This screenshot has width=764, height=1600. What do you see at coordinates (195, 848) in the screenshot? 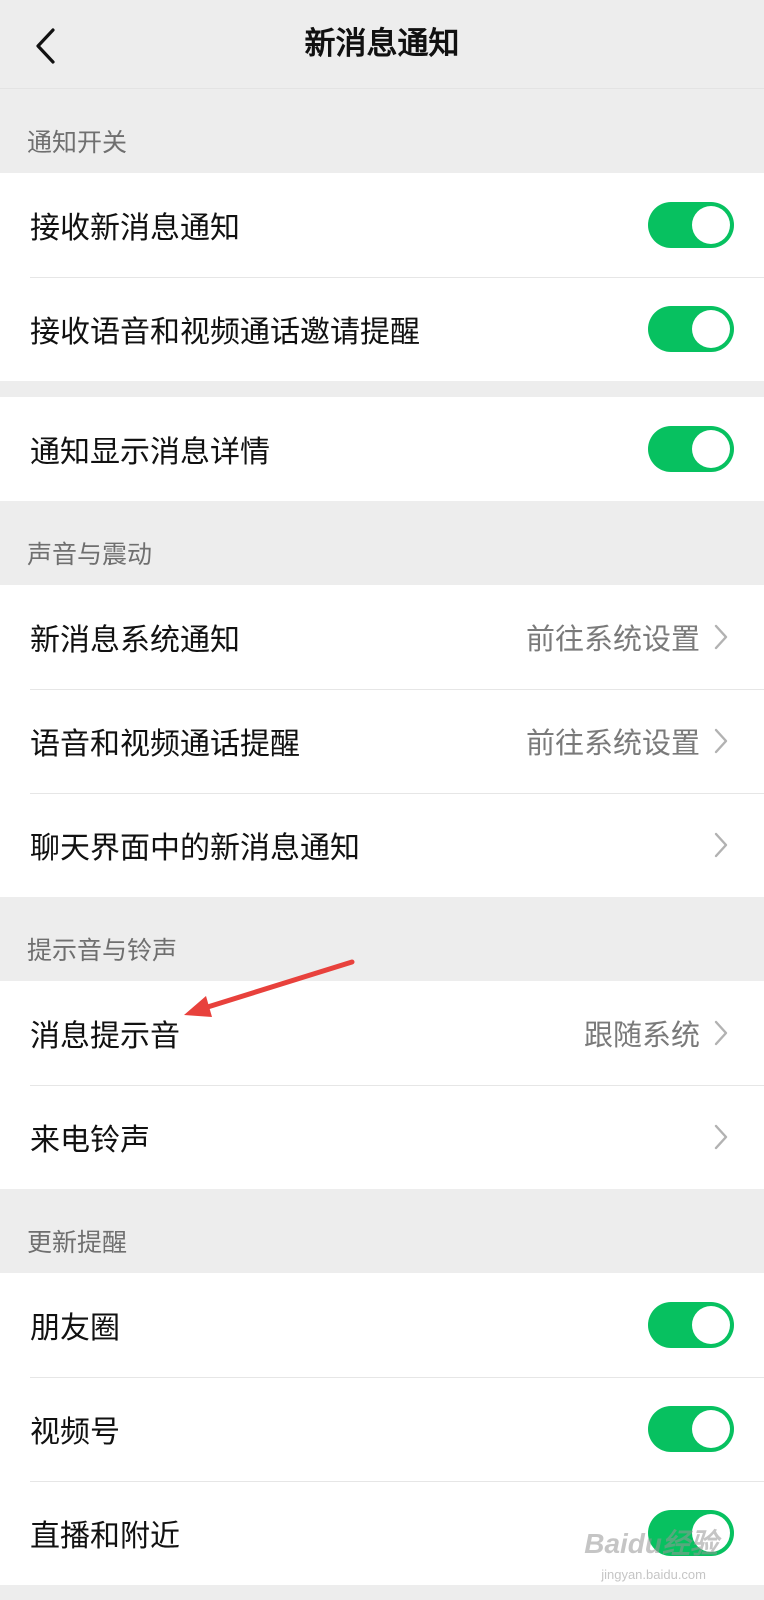
I see `row-label: 聊天界面中的新消息通知` at bounding box center [195, 848].